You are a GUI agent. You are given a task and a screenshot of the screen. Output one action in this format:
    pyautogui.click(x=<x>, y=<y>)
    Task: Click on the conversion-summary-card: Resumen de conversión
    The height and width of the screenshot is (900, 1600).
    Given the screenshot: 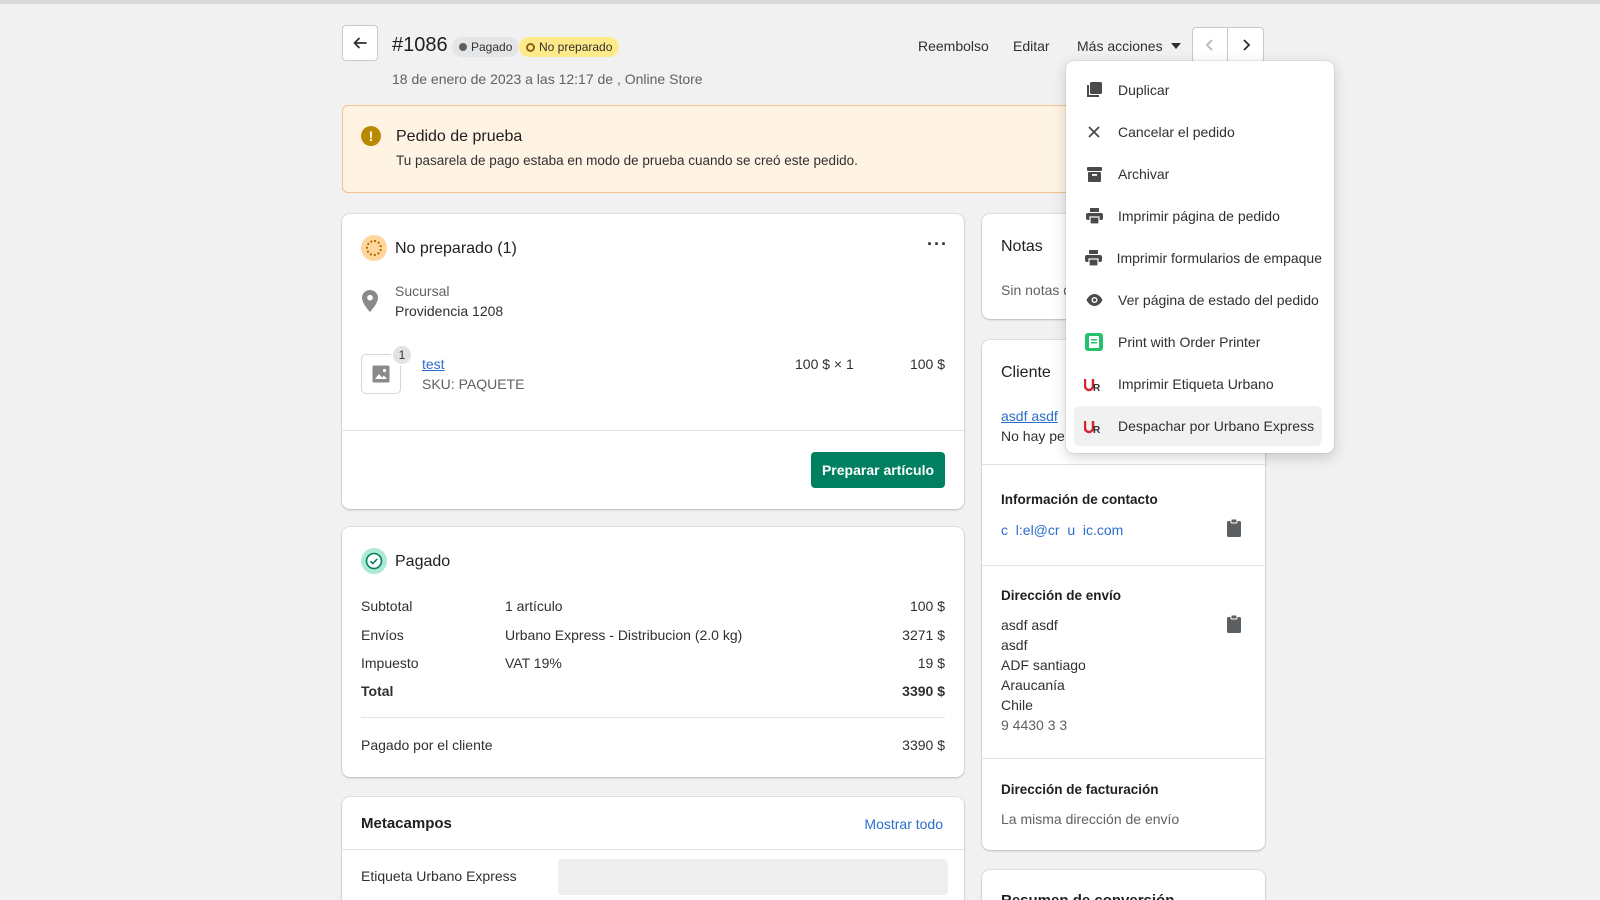 What is the action you would take?
    pyautogui.click(x=1123, y=885)
    